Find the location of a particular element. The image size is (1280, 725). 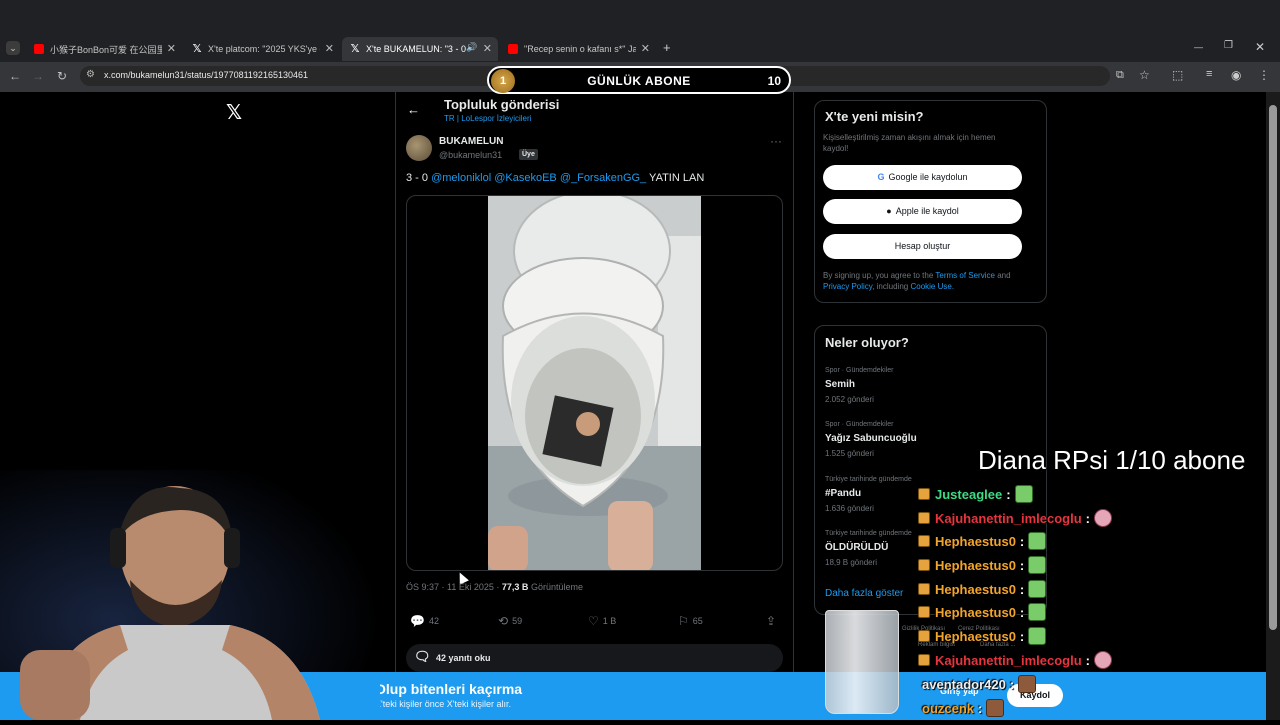

toilet-photo-illustration is located at coordinates (594, 383).